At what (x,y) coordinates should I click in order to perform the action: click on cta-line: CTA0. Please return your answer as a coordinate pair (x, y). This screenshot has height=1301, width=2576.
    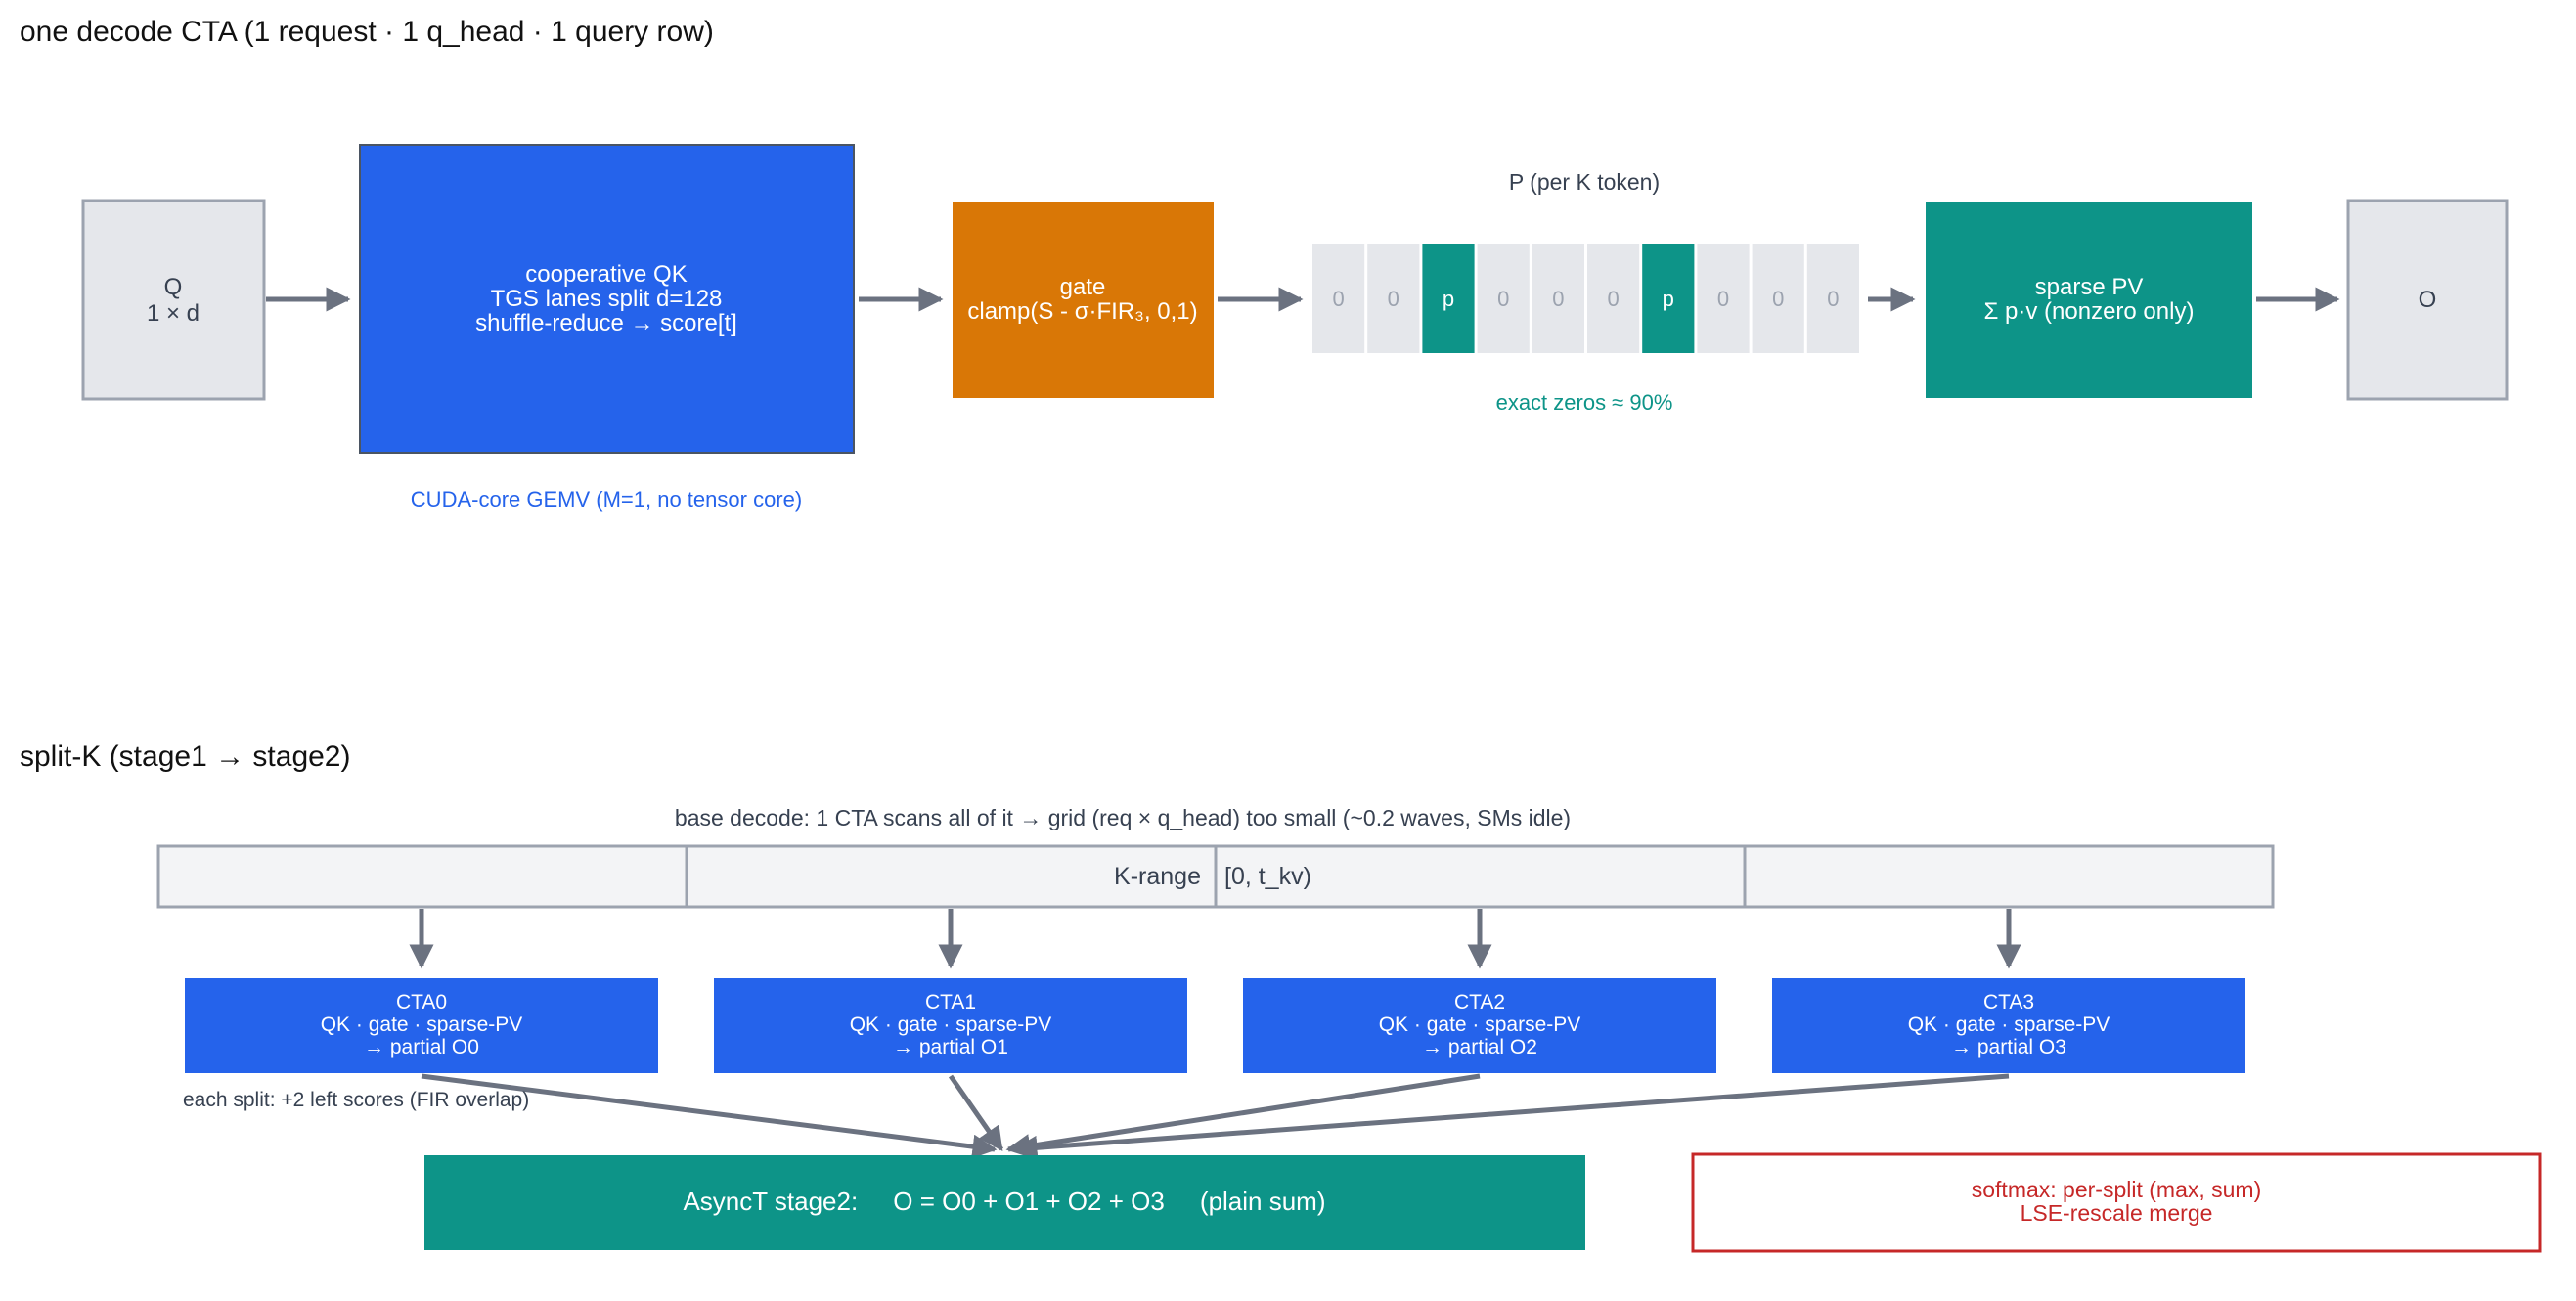
    Looking at the image, I should click on (421, 1002).